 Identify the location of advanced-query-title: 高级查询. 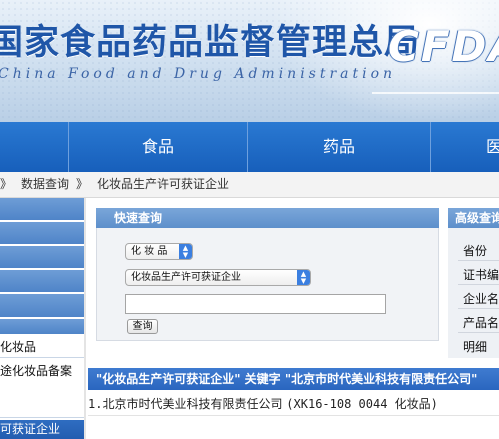
(473, 218).